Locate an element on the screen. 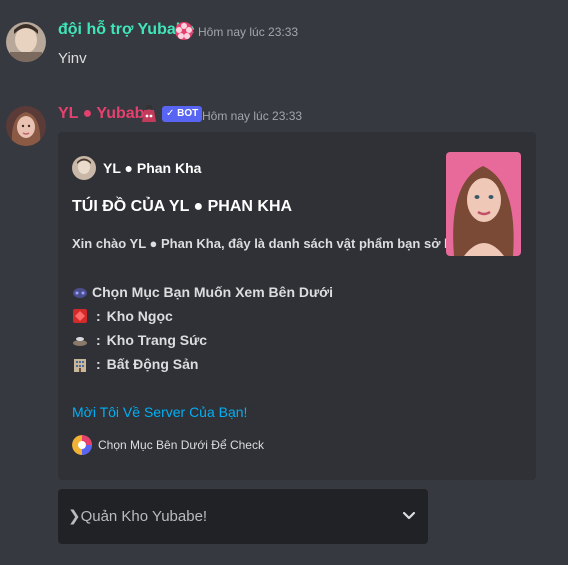  menu-item-label: Bất Động Sản is located at coordinates (152, 364).